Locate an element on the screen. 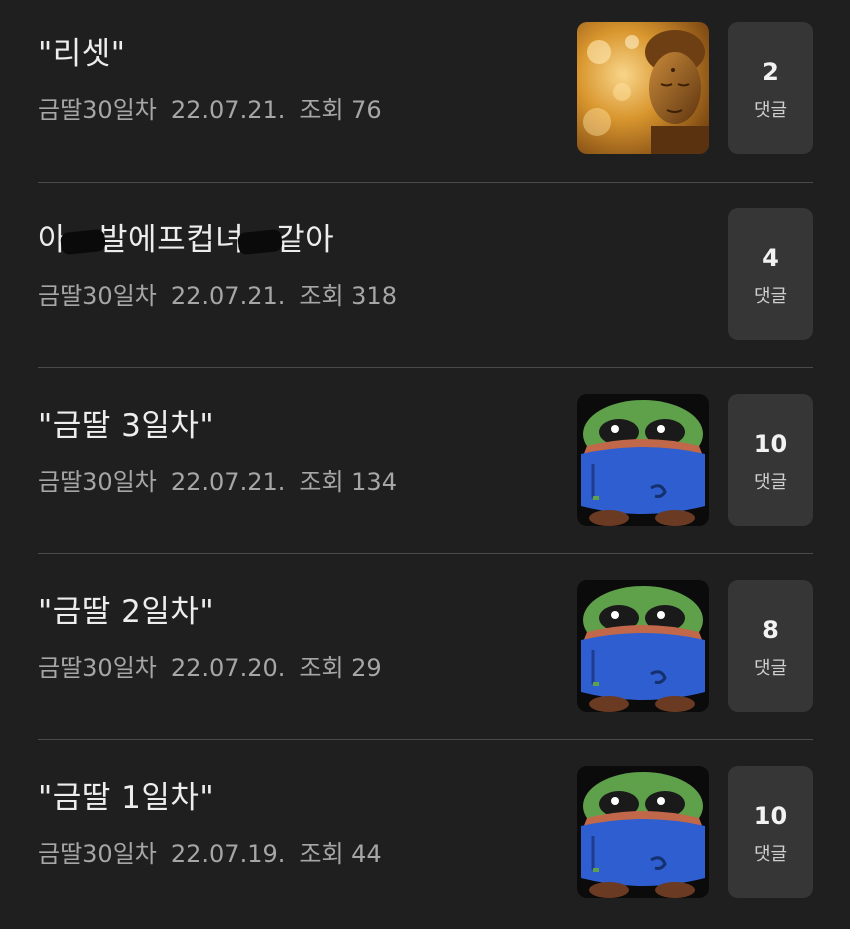 The image size is (850, 929). comment-count-button: 4 댓글 is located at coordinates (770, 274).